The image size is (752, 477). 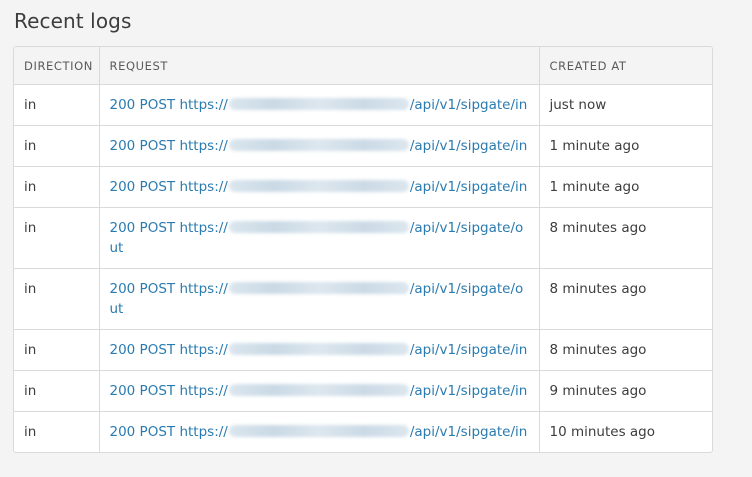 I want to click on column-header-direction: DIRECTION, so click(x=57, y=66).